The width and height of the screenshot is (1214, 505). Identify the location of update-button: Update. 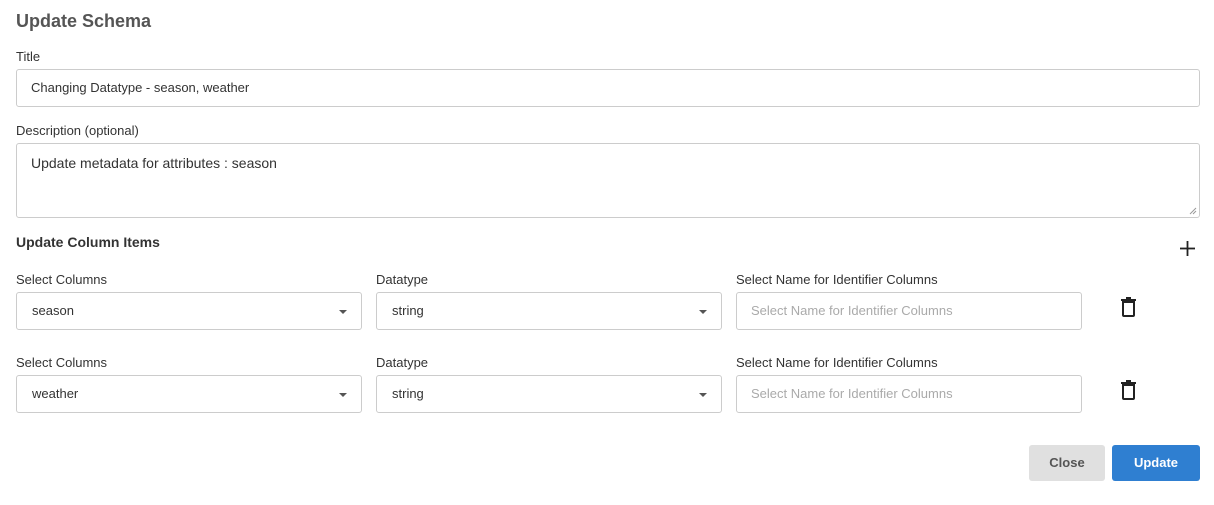
(1156, 463).